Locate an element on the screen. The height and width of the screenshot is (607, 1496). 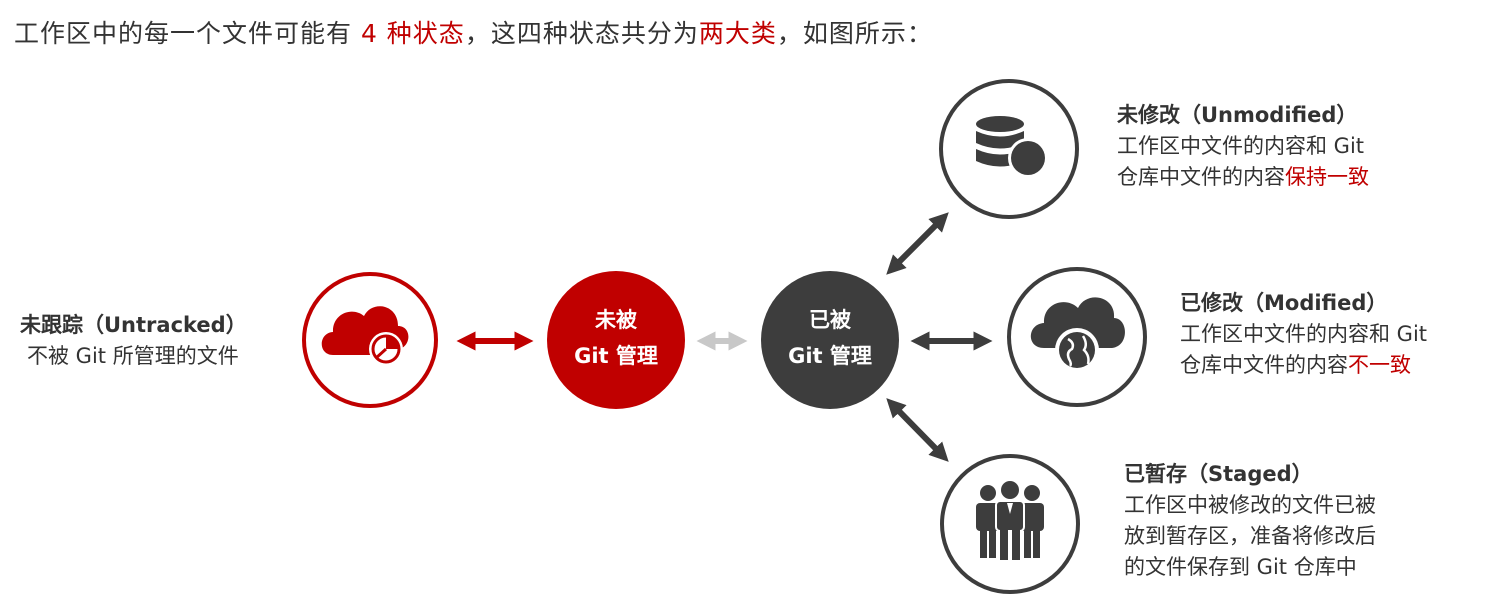
staged-line1: 工作区中被修改的文件已被 is located at coordinates (1250, 505).